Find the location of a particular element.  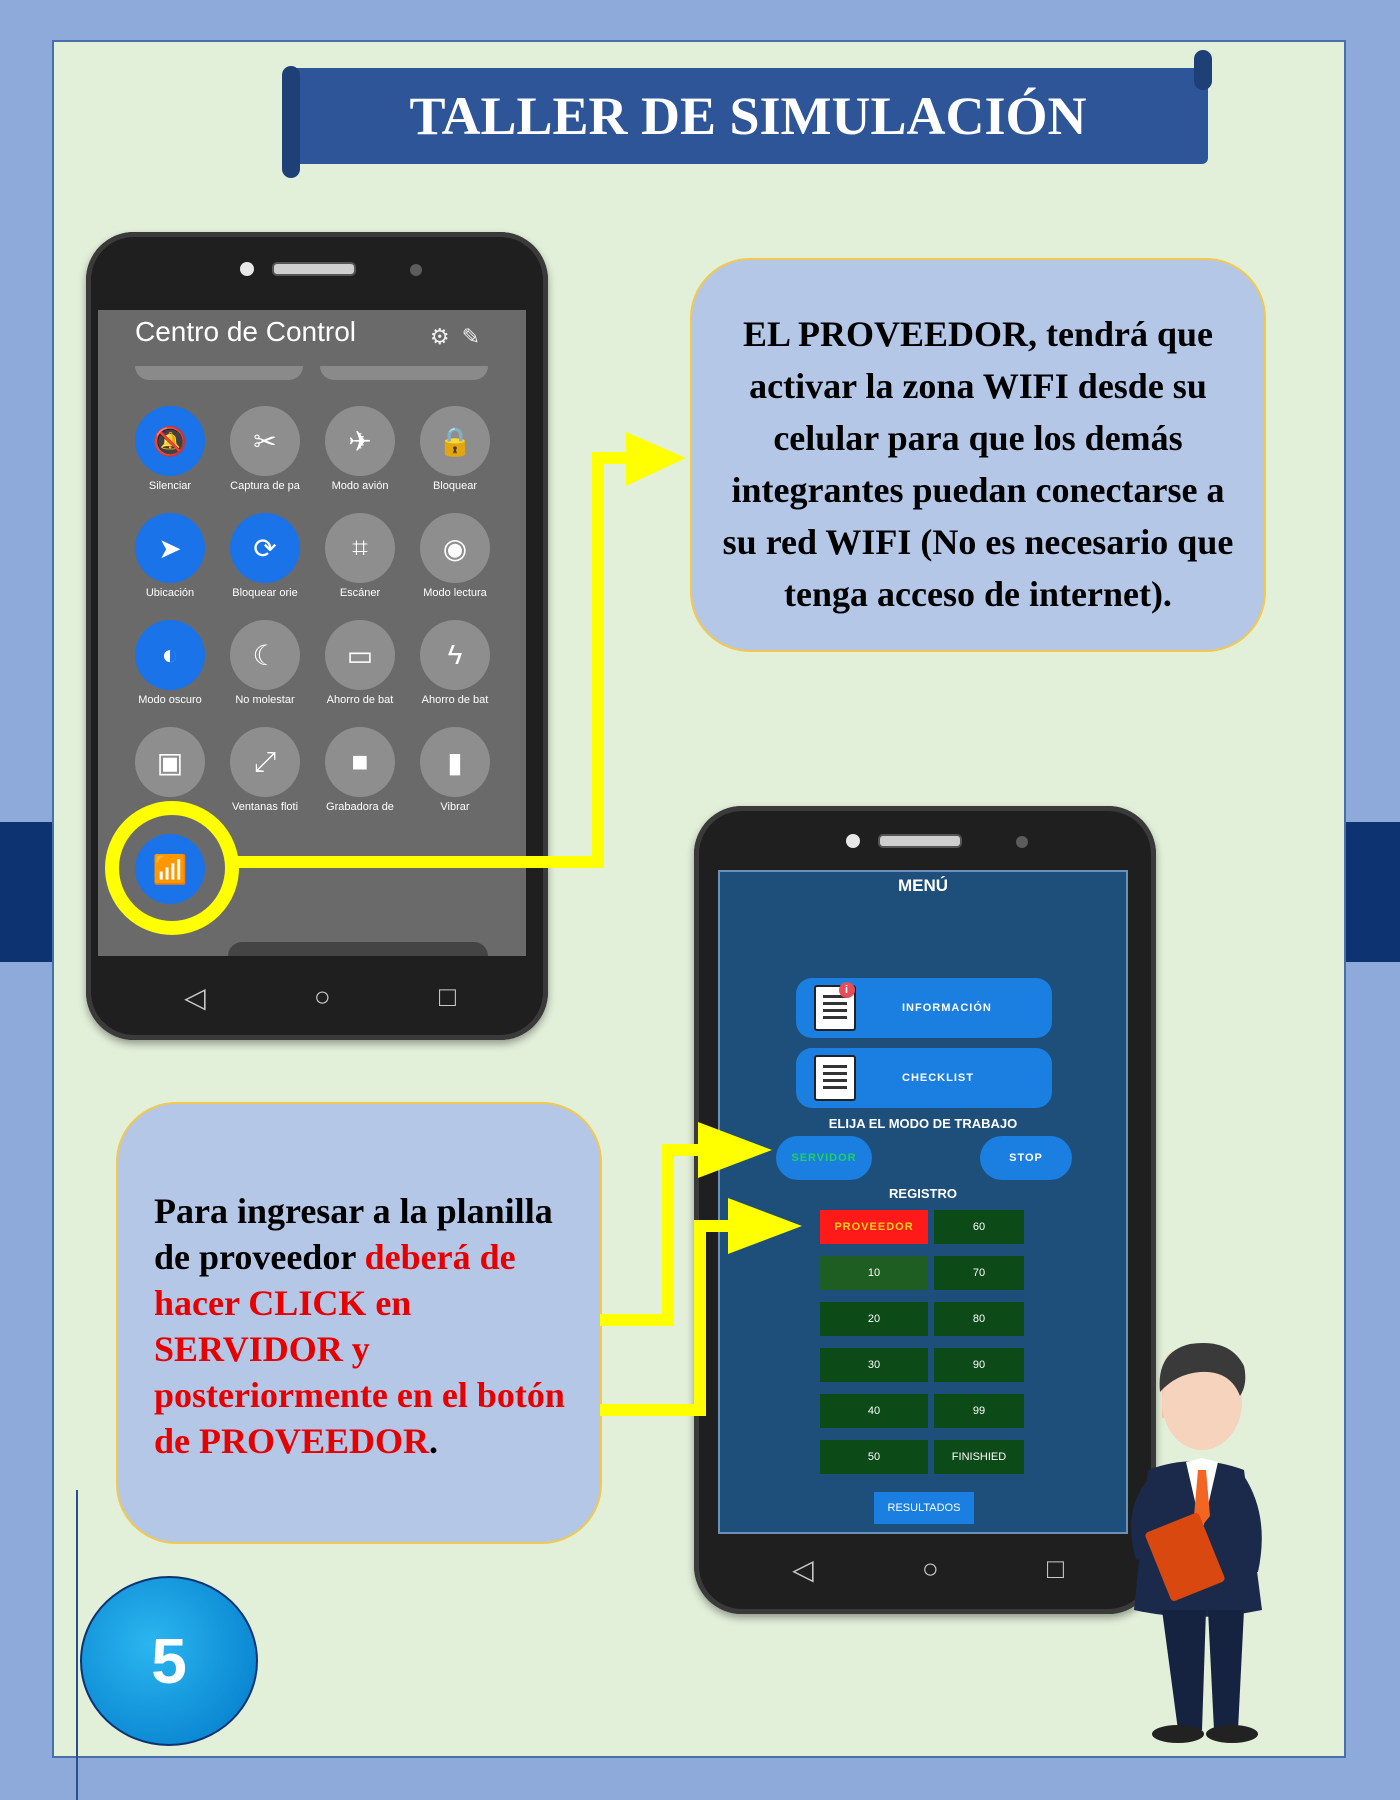

arrow-to-servidor is located at coordinates (650, 1235).